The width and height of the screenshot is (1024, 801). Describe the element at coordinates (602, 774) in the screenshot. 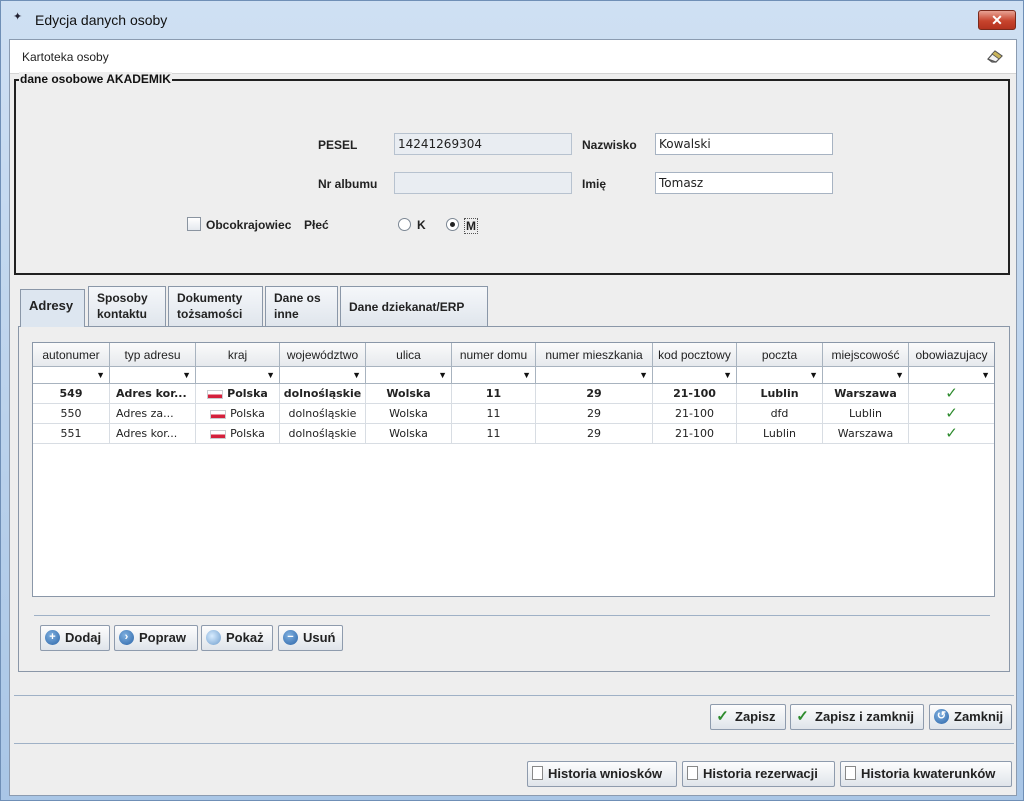

I see `historia-wnioskow-button: Historia wniosków` at that location.